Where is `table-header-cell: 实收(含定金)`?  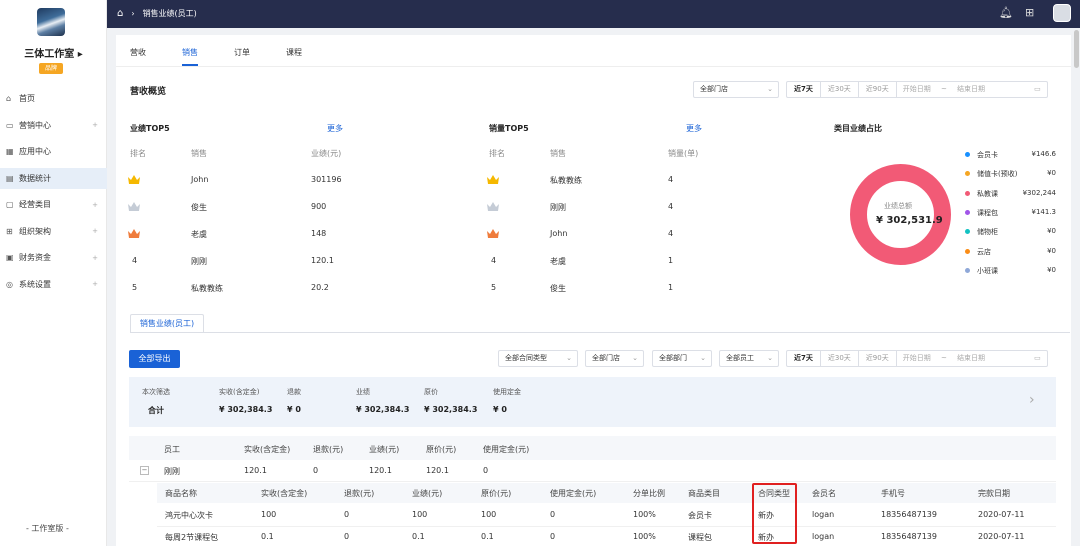 table-header-cell: 实收(含定金) is located at coordinates (267, 449).